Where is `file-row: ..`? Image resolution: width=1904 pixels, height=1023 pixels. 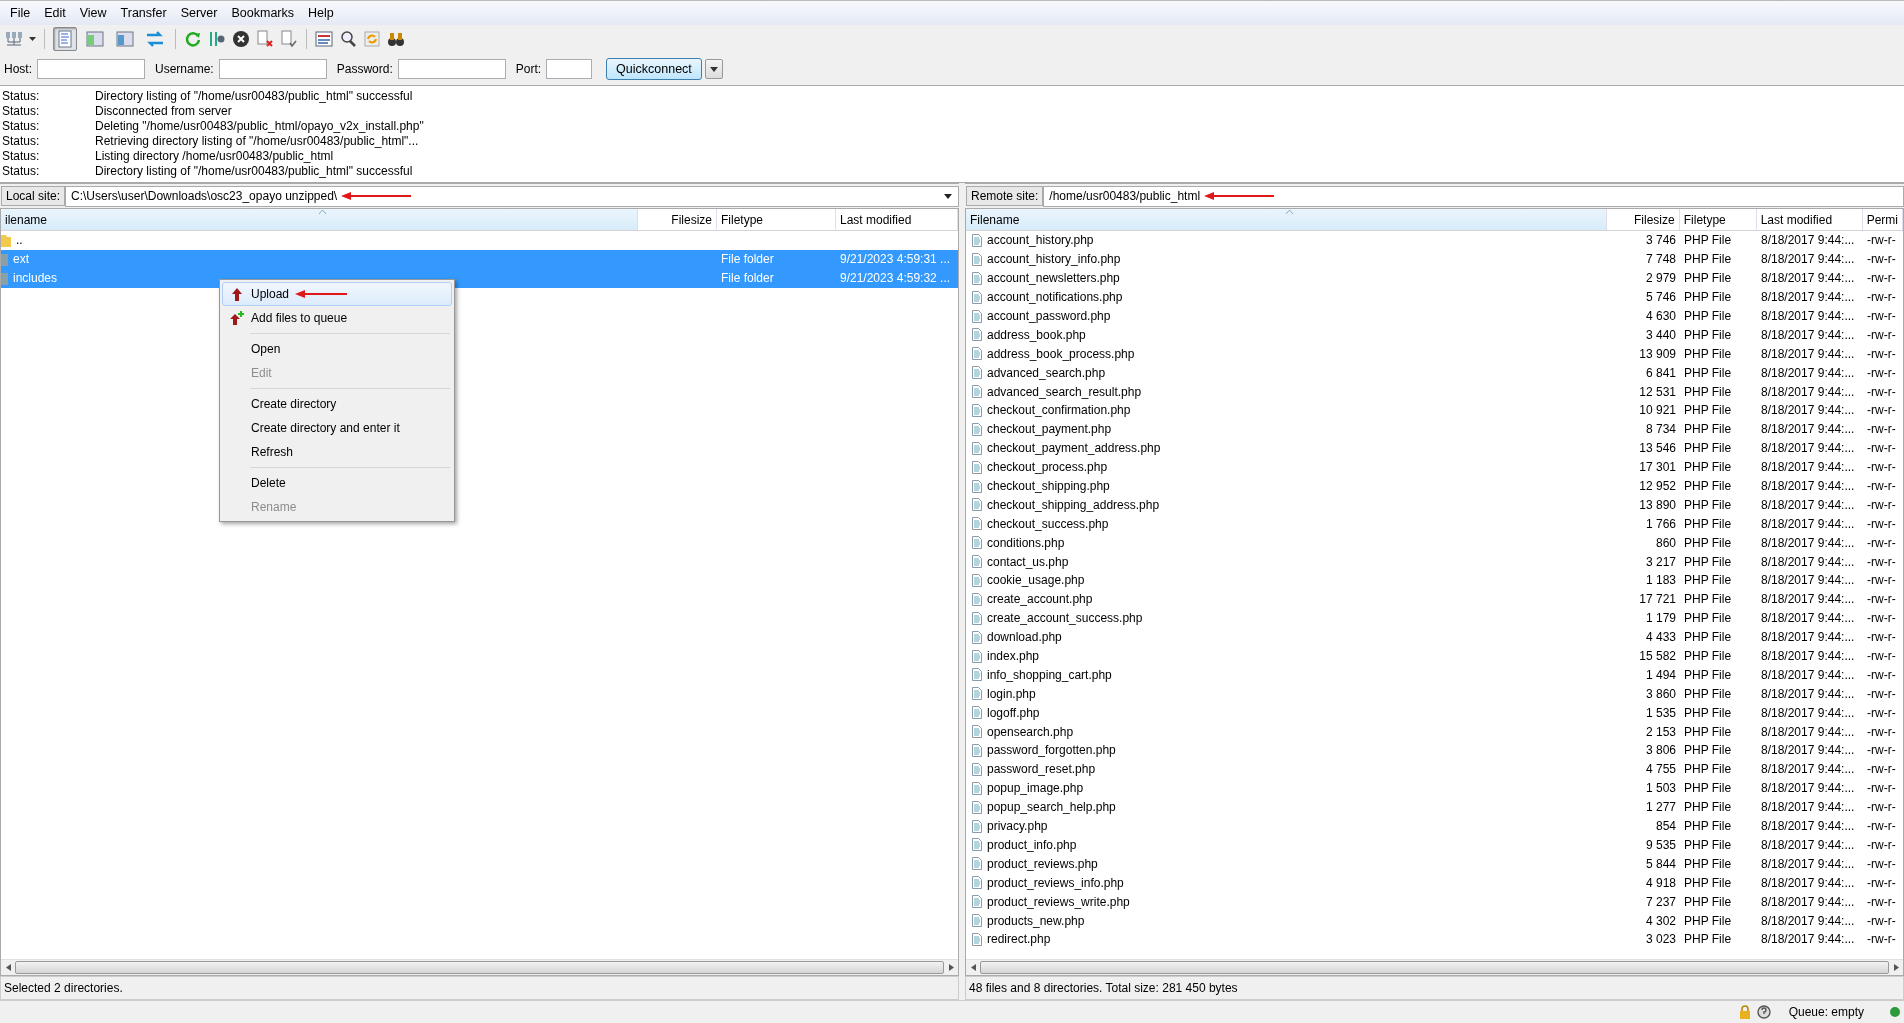
file-row: .. is located at coordinates (479, 240).